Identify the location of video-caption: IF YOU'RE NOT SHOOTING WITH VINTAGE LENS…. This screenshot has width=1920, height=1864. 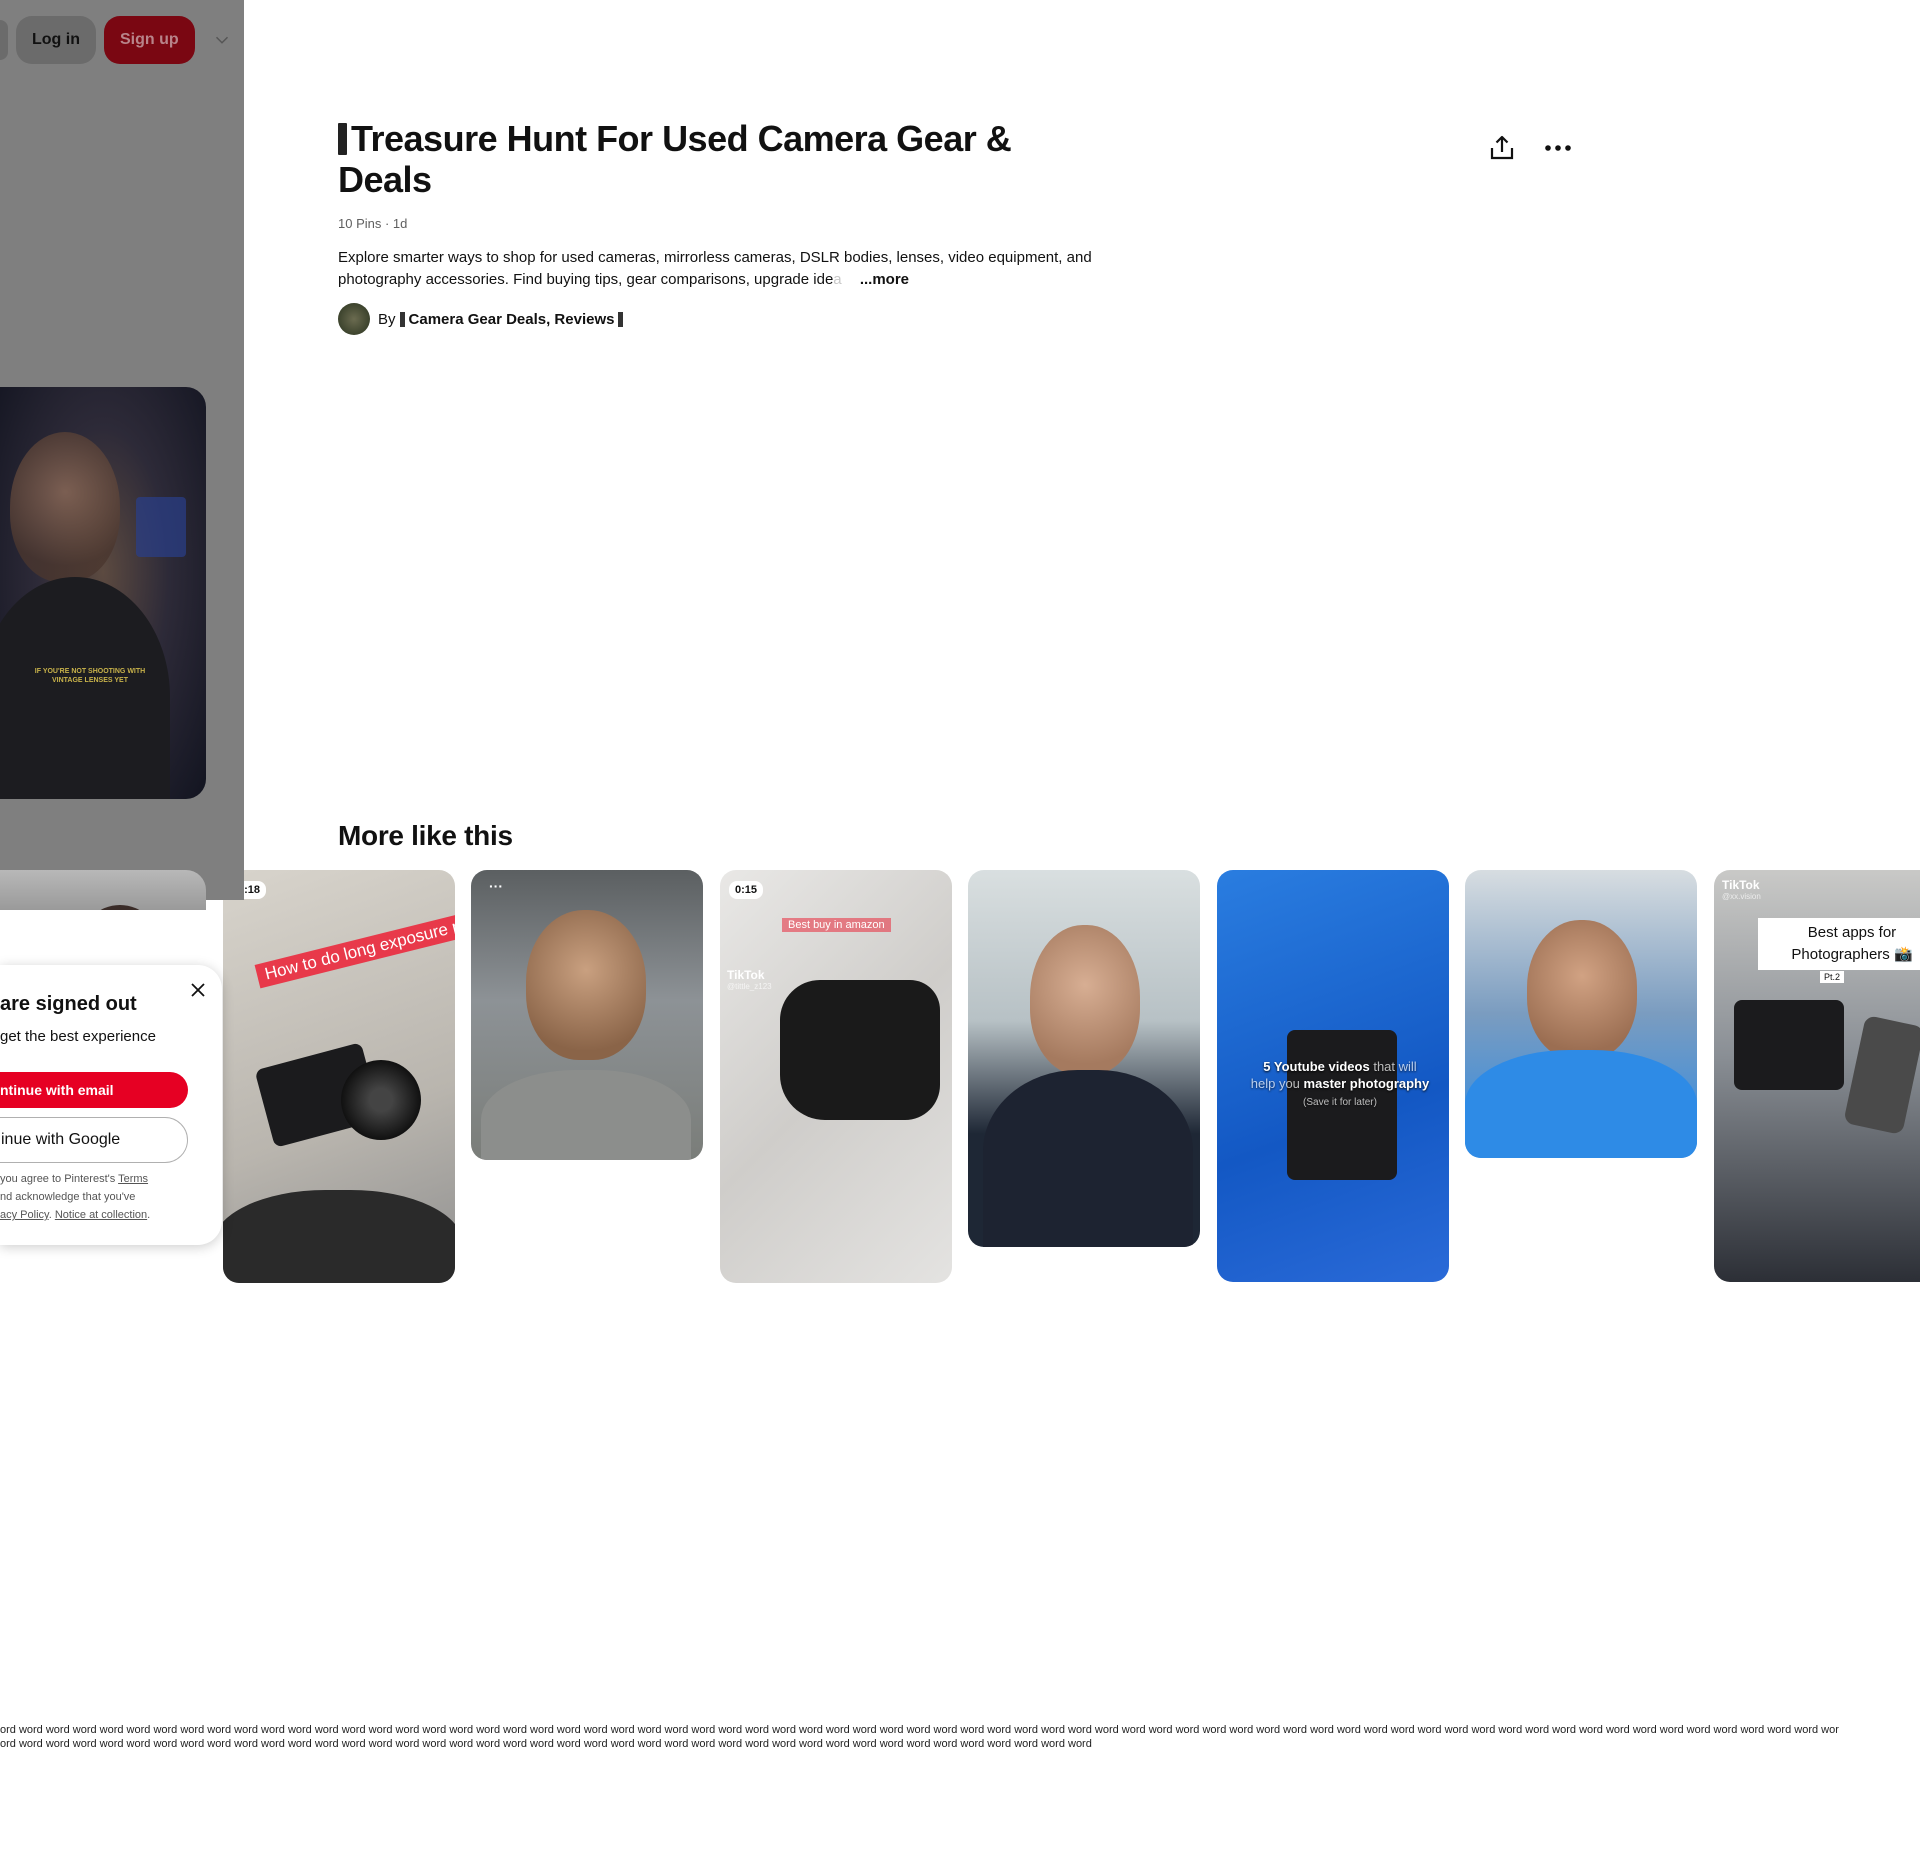
(90, 676).